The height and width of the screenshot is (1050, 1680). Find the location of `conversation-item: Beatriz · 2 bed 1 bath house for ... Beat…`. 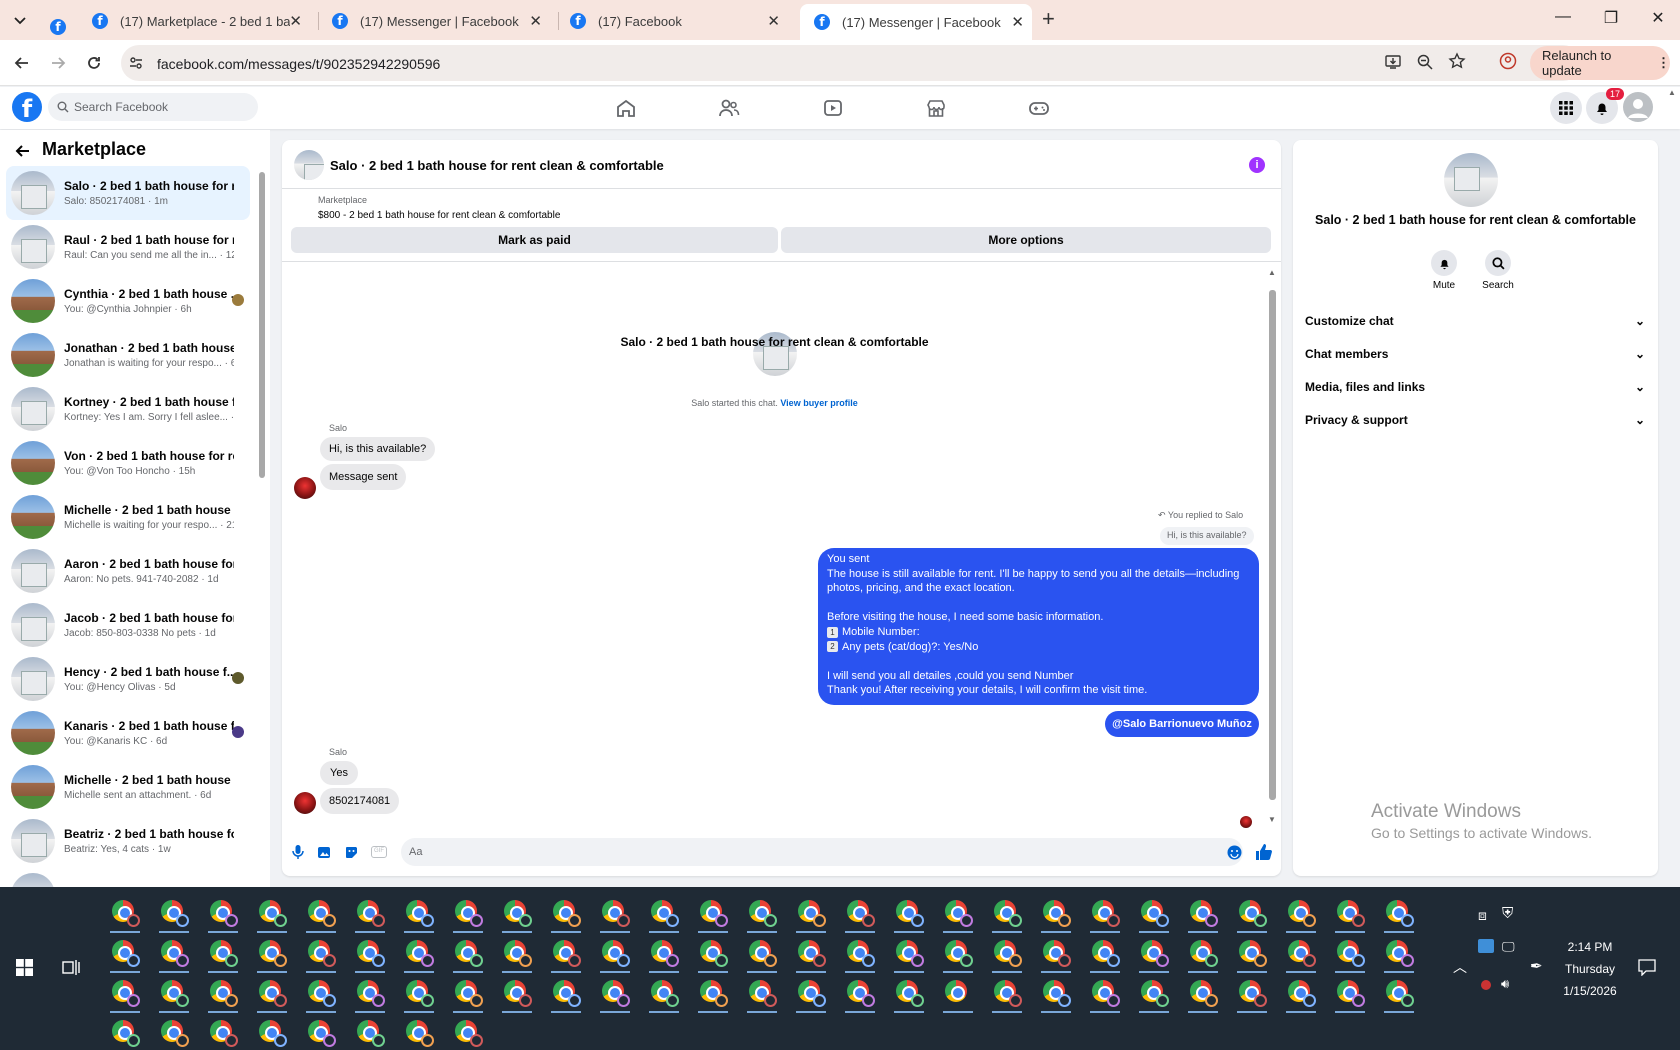

conversation-item: Beatriz · 2 bed 1 bath house for ... Beat… is located at coordinates (128, 841).